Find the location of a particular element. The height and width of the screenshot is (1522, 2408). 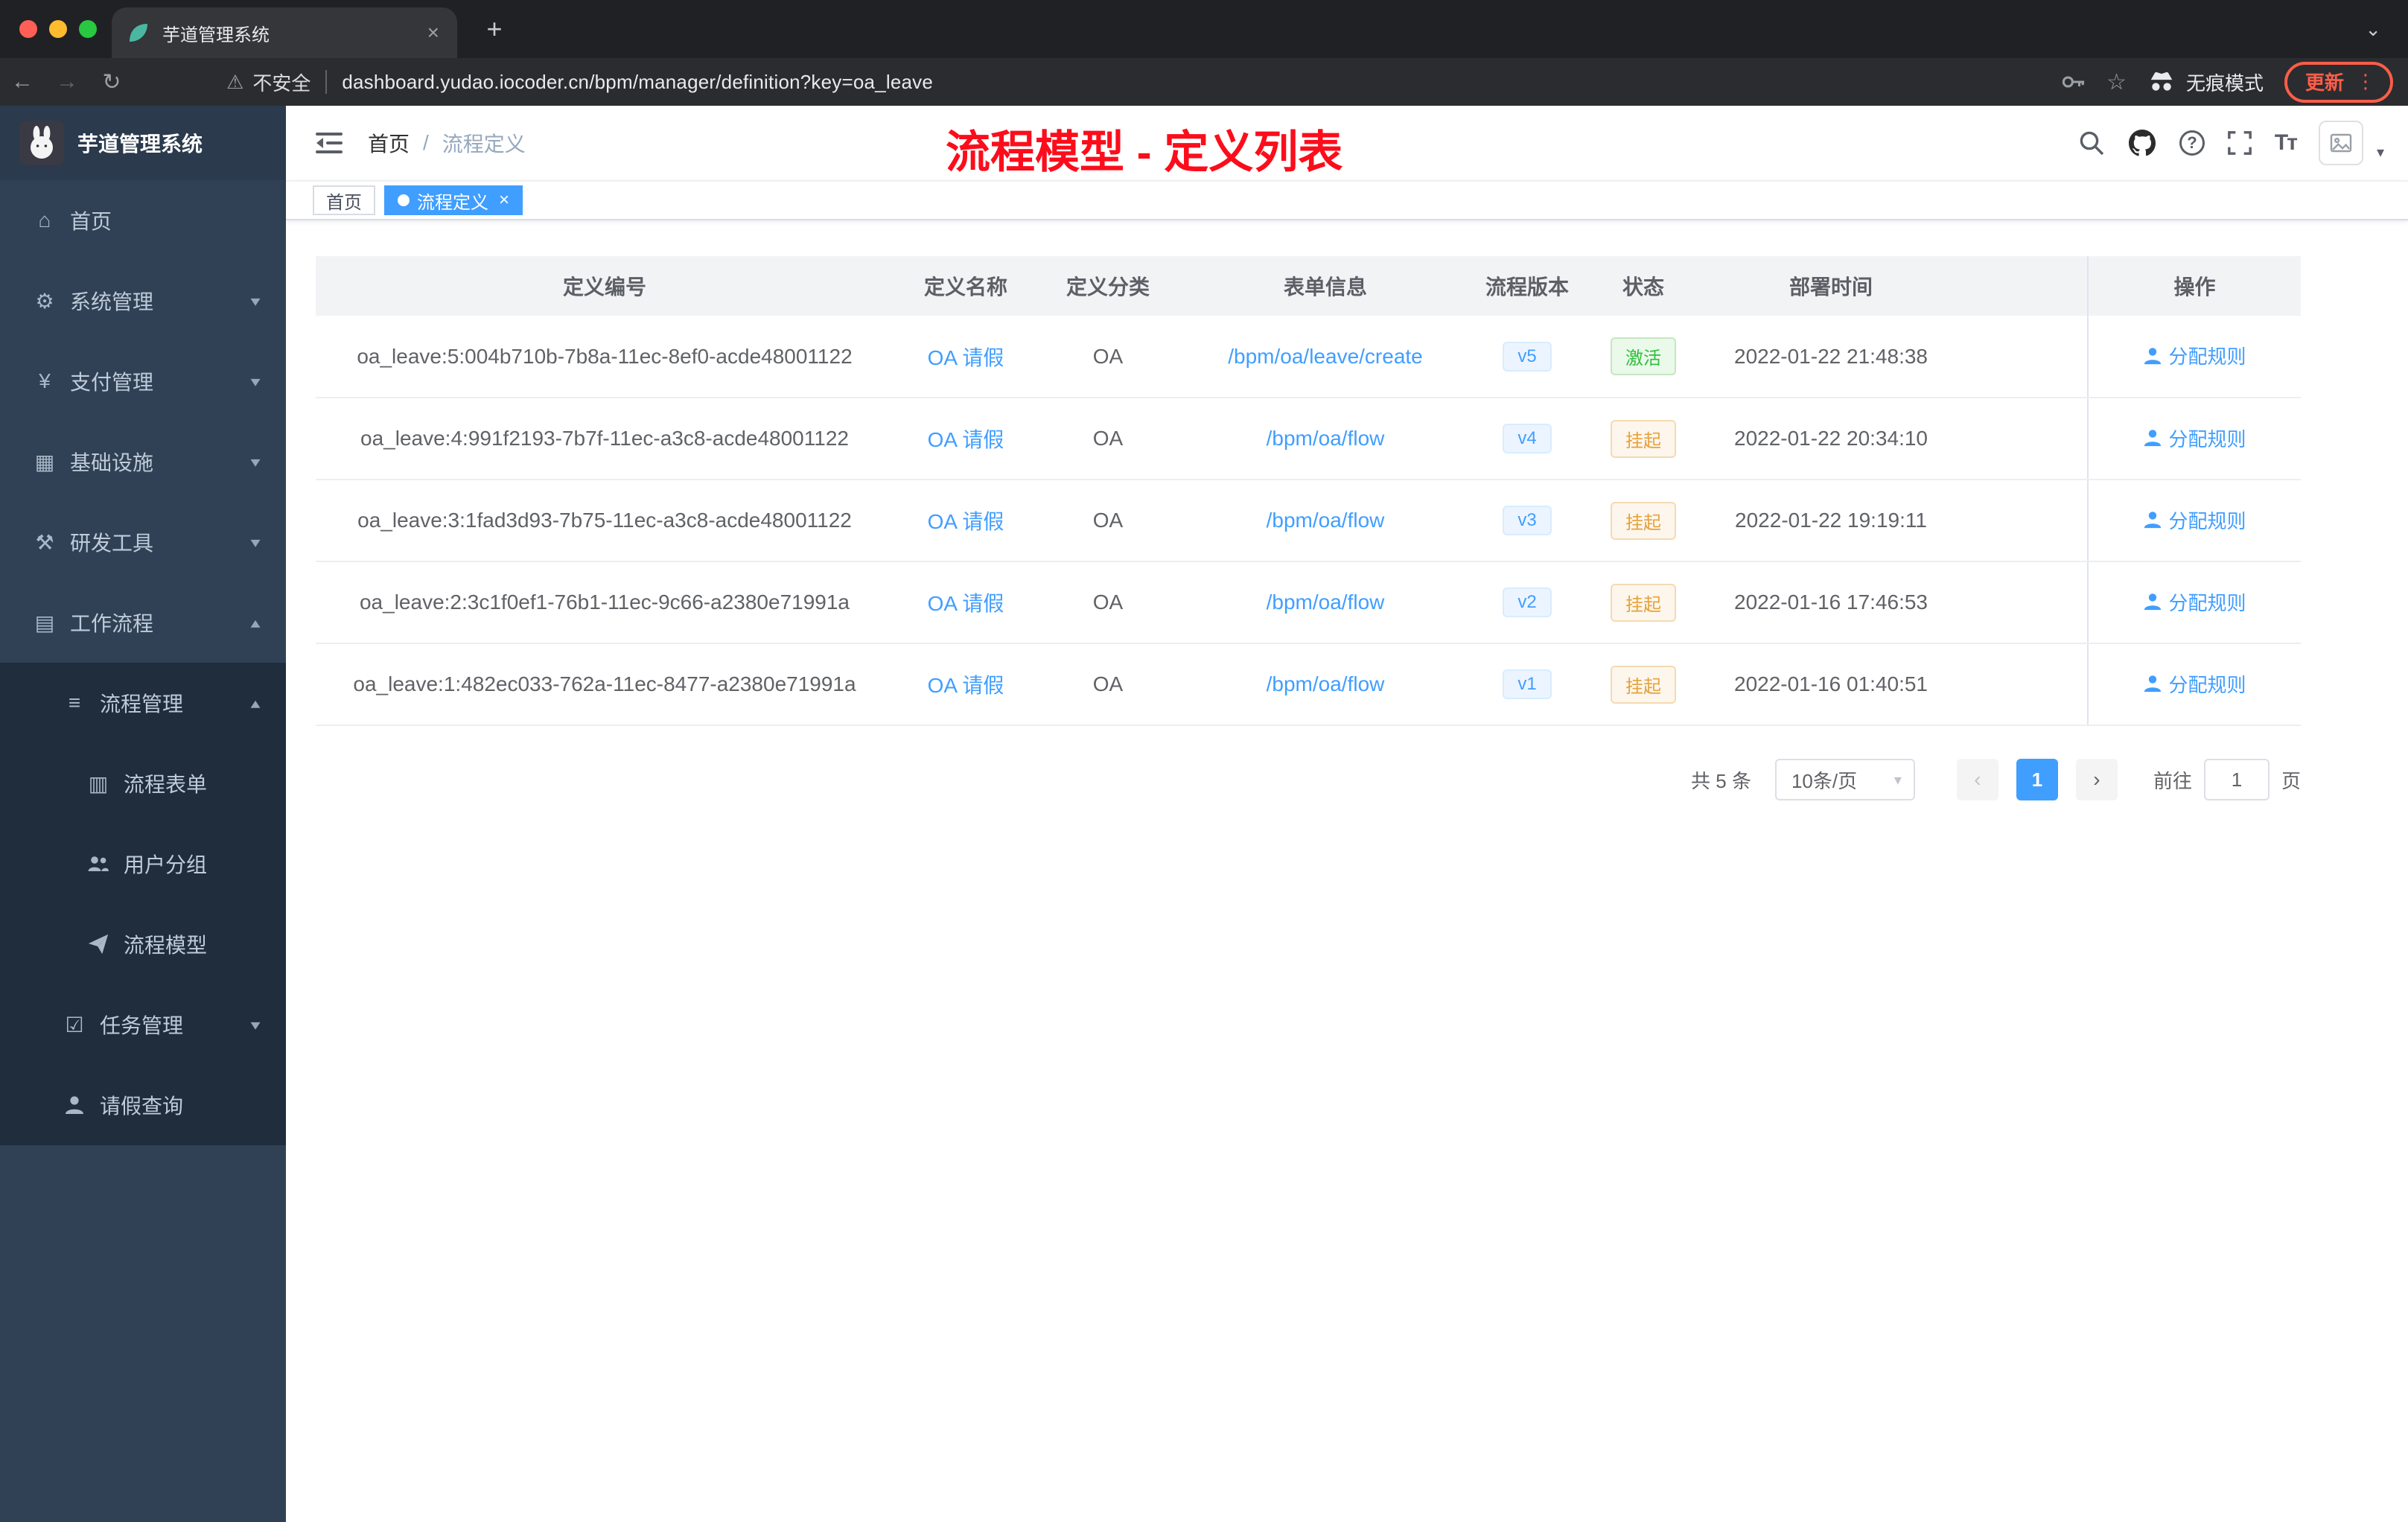

header-form-info: 表单信息 is located at coordinates (1325, 286).